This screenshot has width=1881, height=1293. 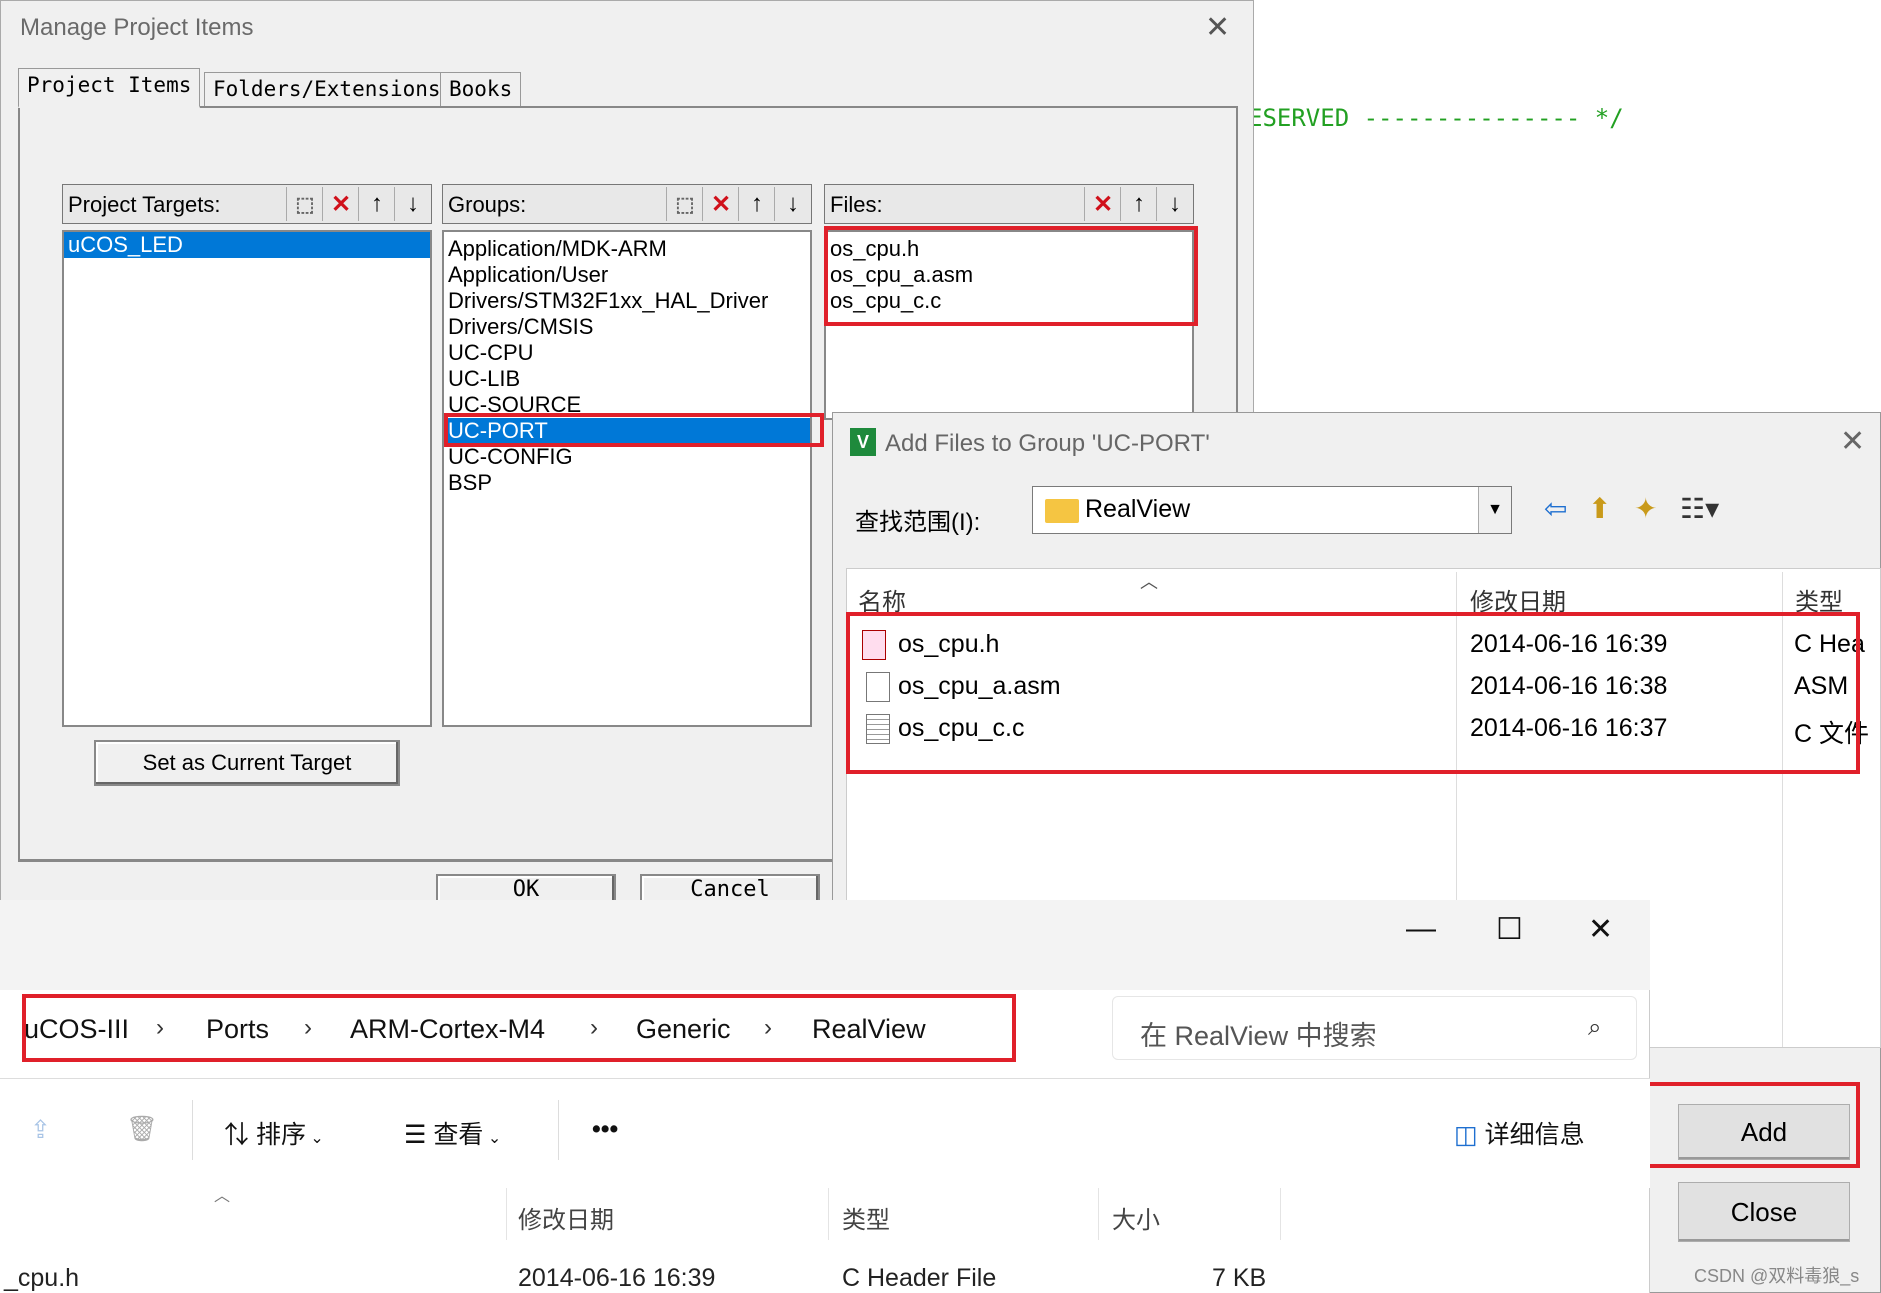 What do you see at coordinates (137, 27) in the screenshot?
I see `dialog-title: Manage Project Items` at bounding box center [137, 27].